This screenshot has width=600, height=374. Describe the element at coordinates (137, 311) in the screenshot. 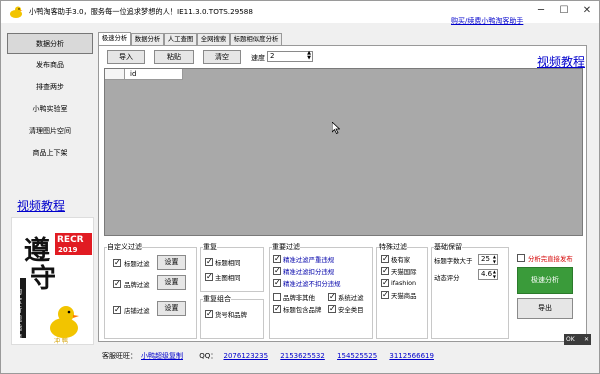

I see `shop-filter-label: 店铺过滤` at that location.